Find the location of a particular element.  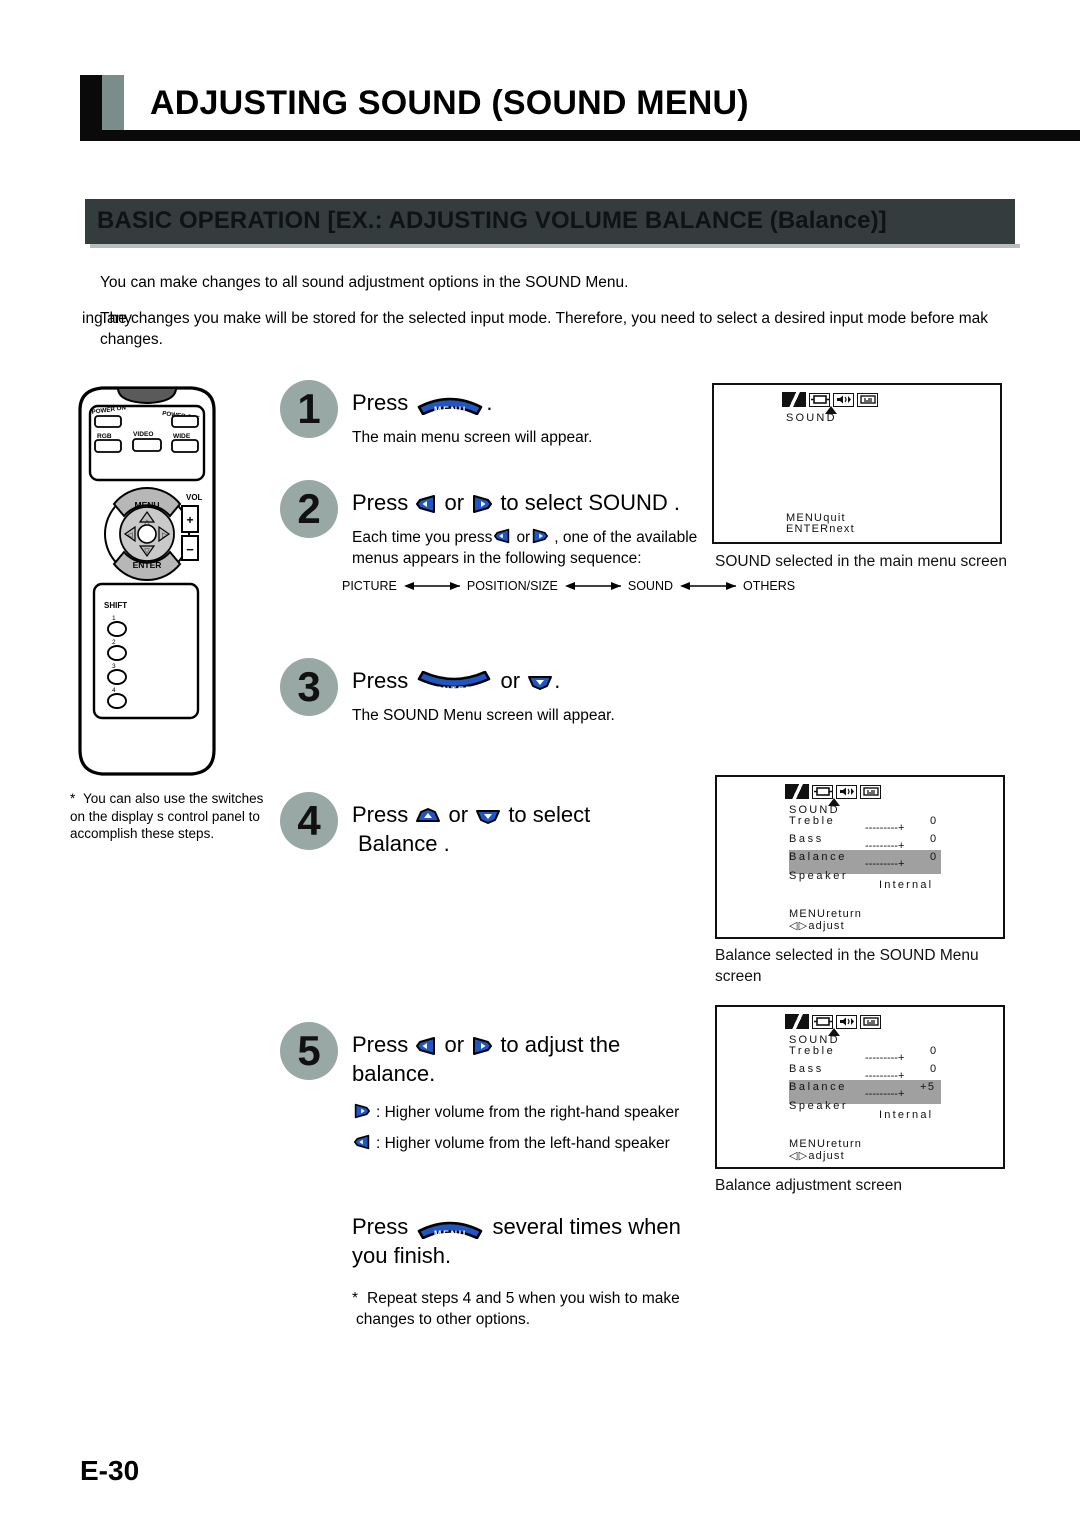

step-3-post: . is located at coordinates (557, 680).